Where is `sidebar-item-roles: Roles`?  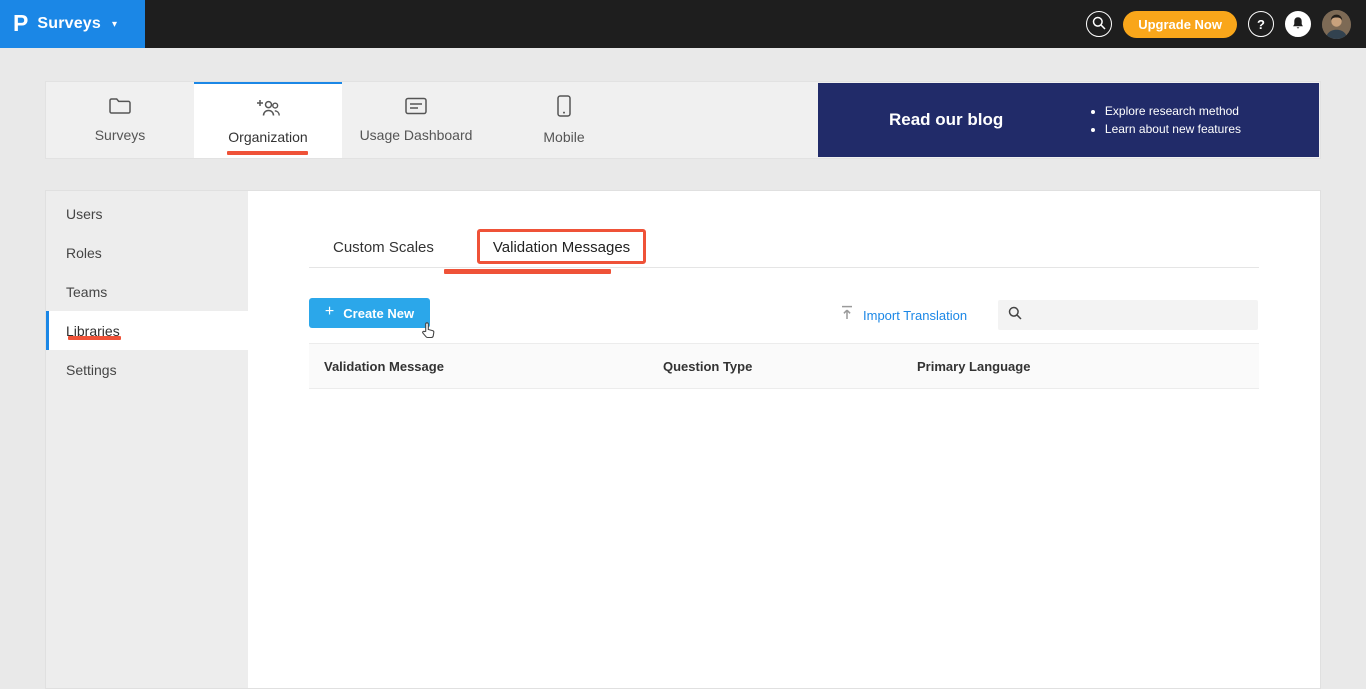
sidebar-item-roles: Roles is located at coordinates (147, 252).